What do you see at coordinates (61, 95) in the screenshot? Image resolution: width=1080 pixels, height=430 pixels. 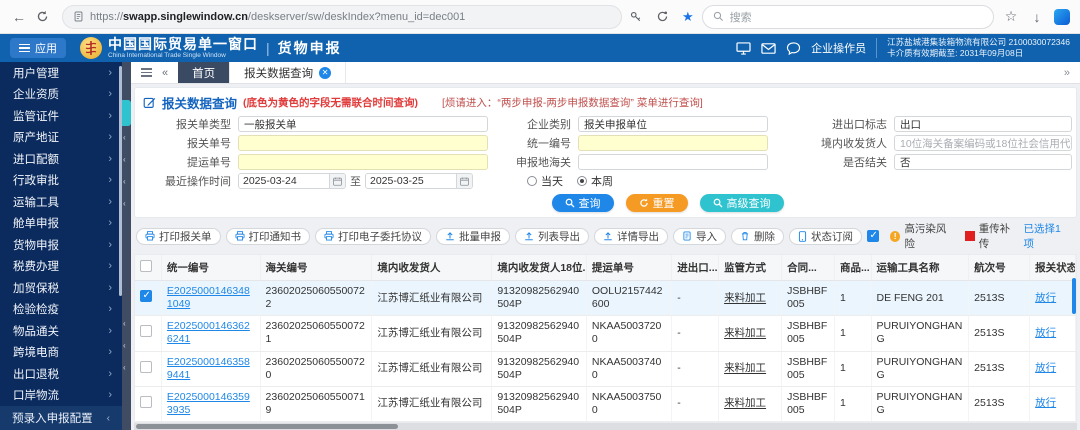 I see `sidebar-item: 企业资质 ›` at bounding box center [61, 95].